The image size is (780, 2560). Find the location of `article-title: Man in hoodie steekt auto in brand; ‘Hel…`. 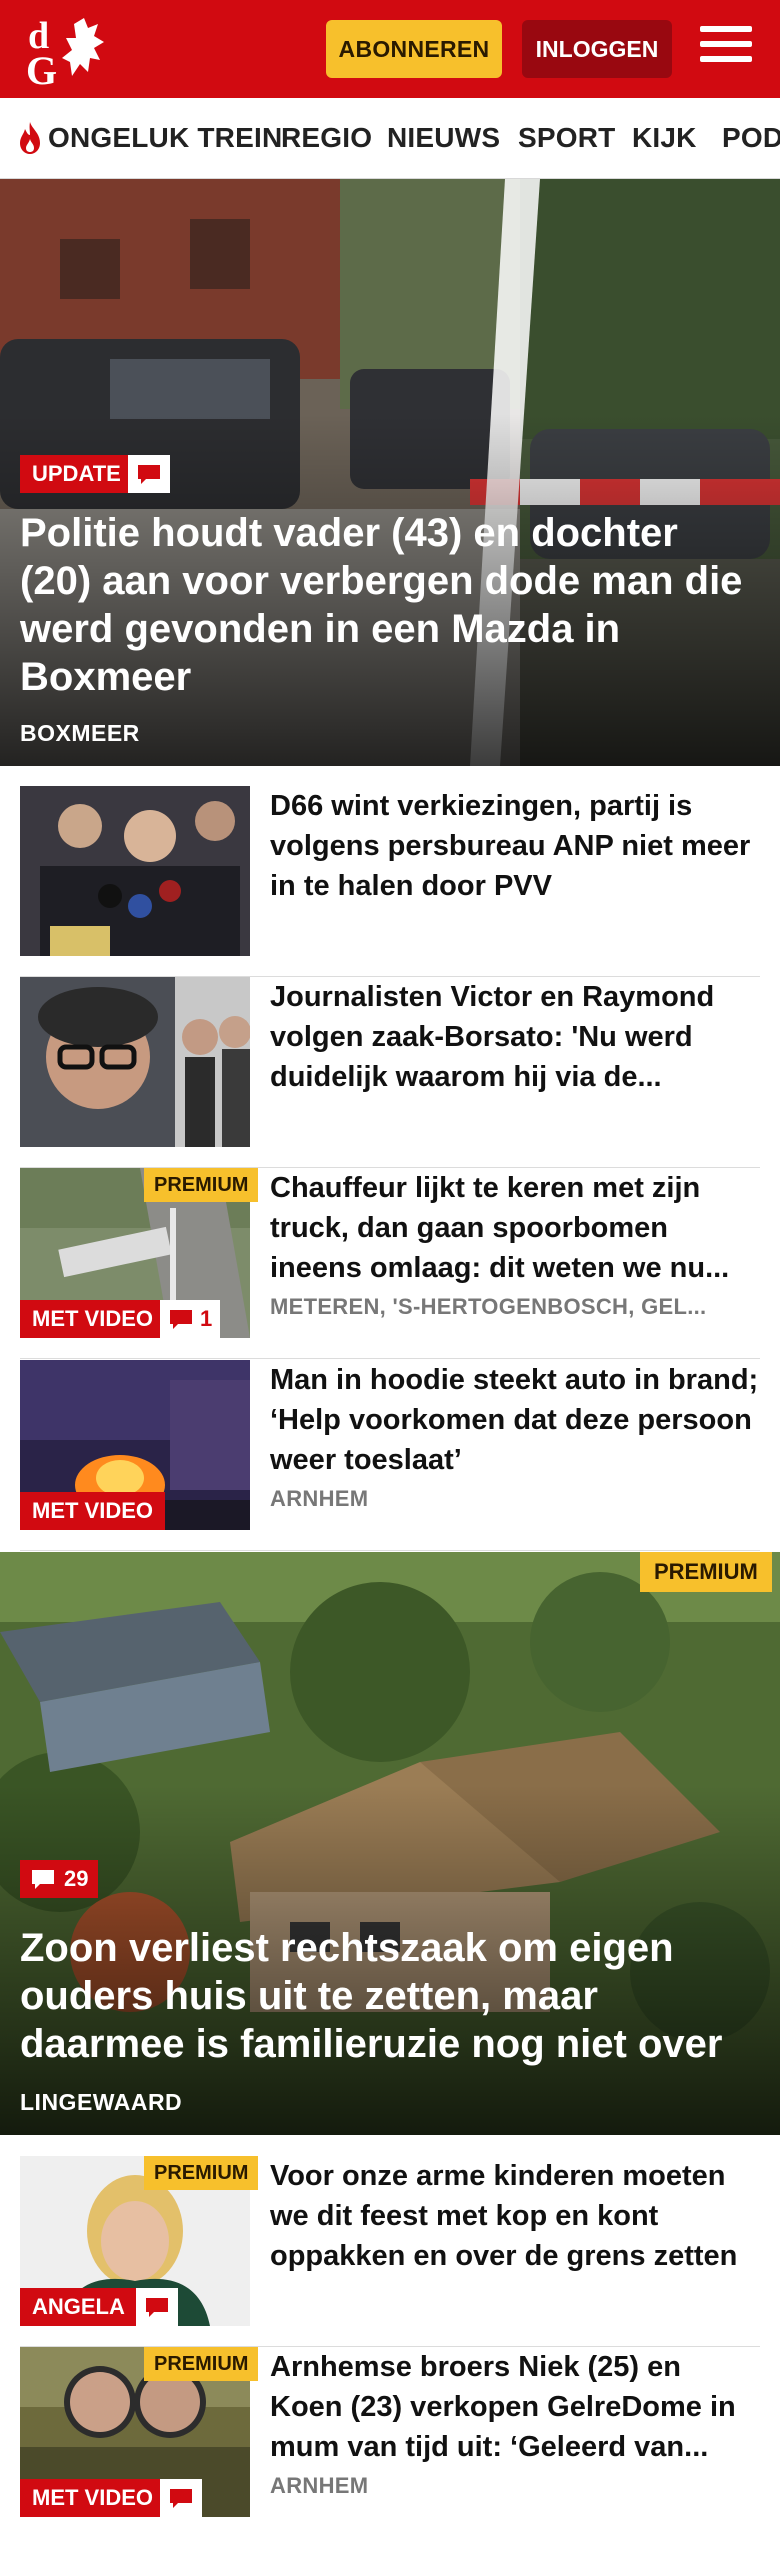

article-title: Man in hoodie steekt auto in brand; ‘Hel… is located at coordinates (515, 1420).